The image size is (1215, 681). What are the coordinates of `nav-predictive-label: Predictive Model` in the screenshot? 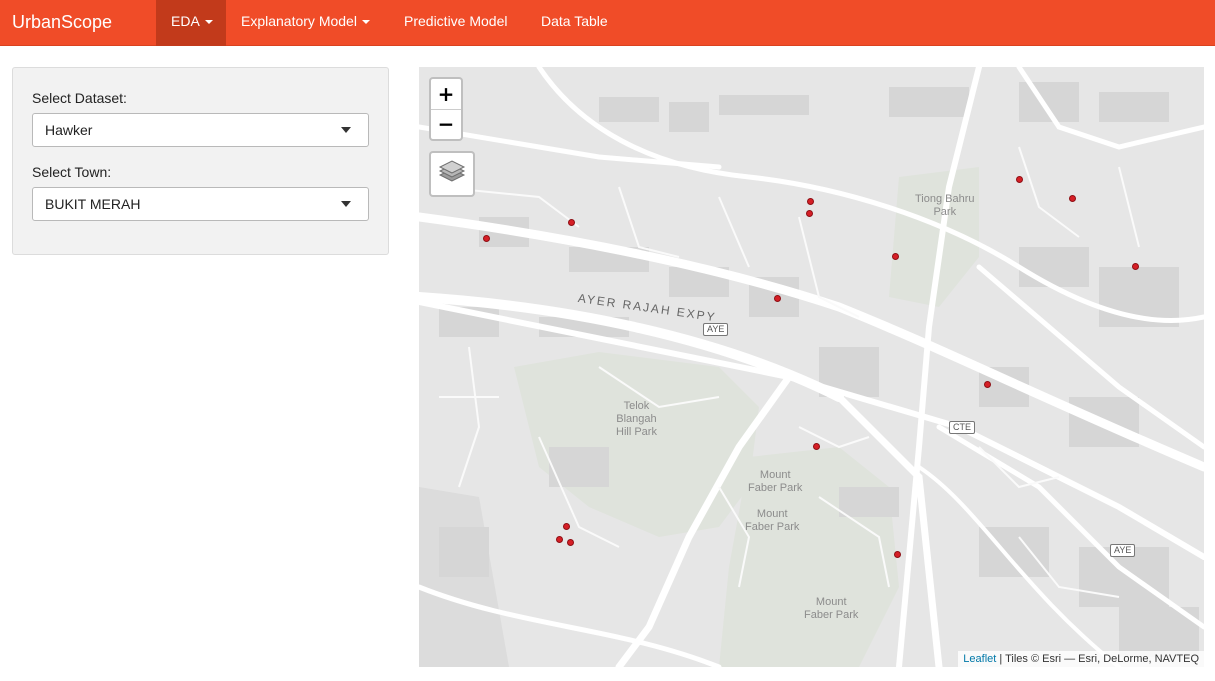 It's located at (456, 21).